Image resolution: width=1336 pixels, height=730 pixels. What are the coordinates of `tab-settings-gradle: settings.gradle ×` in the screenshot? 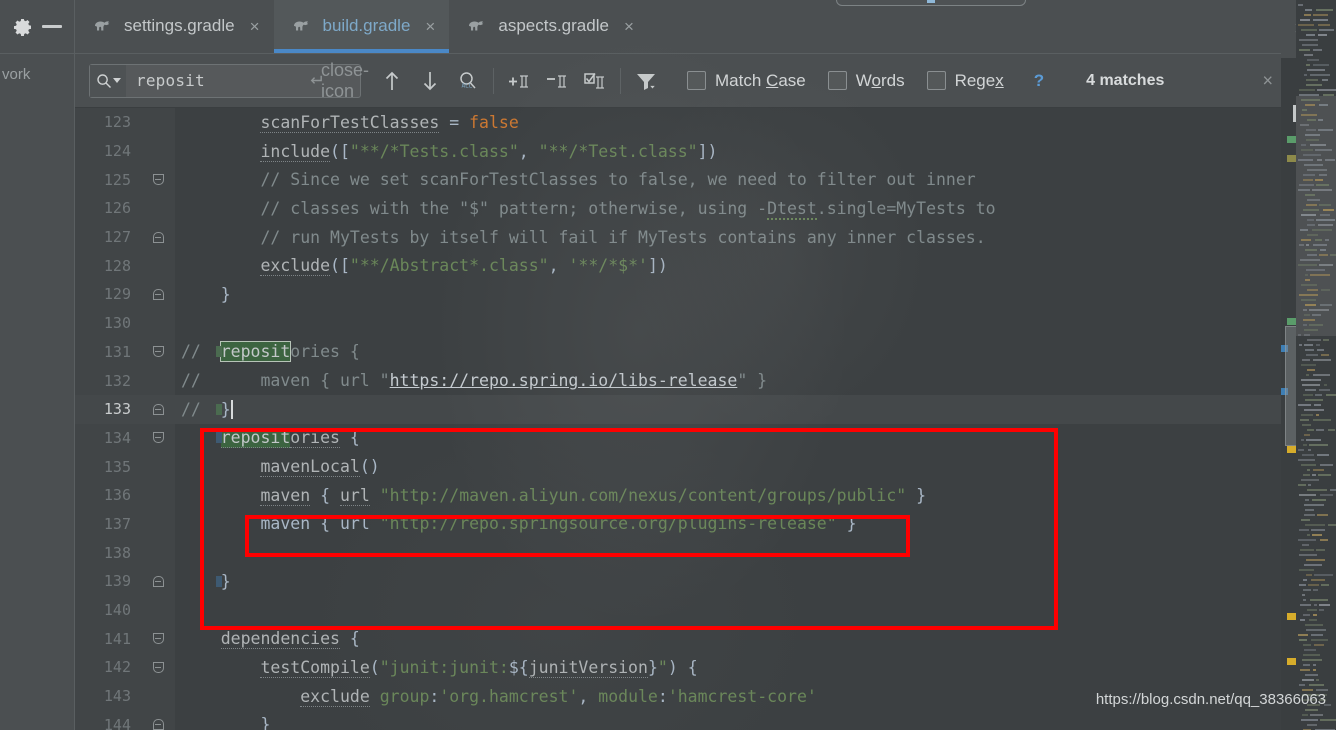 It's located at (174, 26).